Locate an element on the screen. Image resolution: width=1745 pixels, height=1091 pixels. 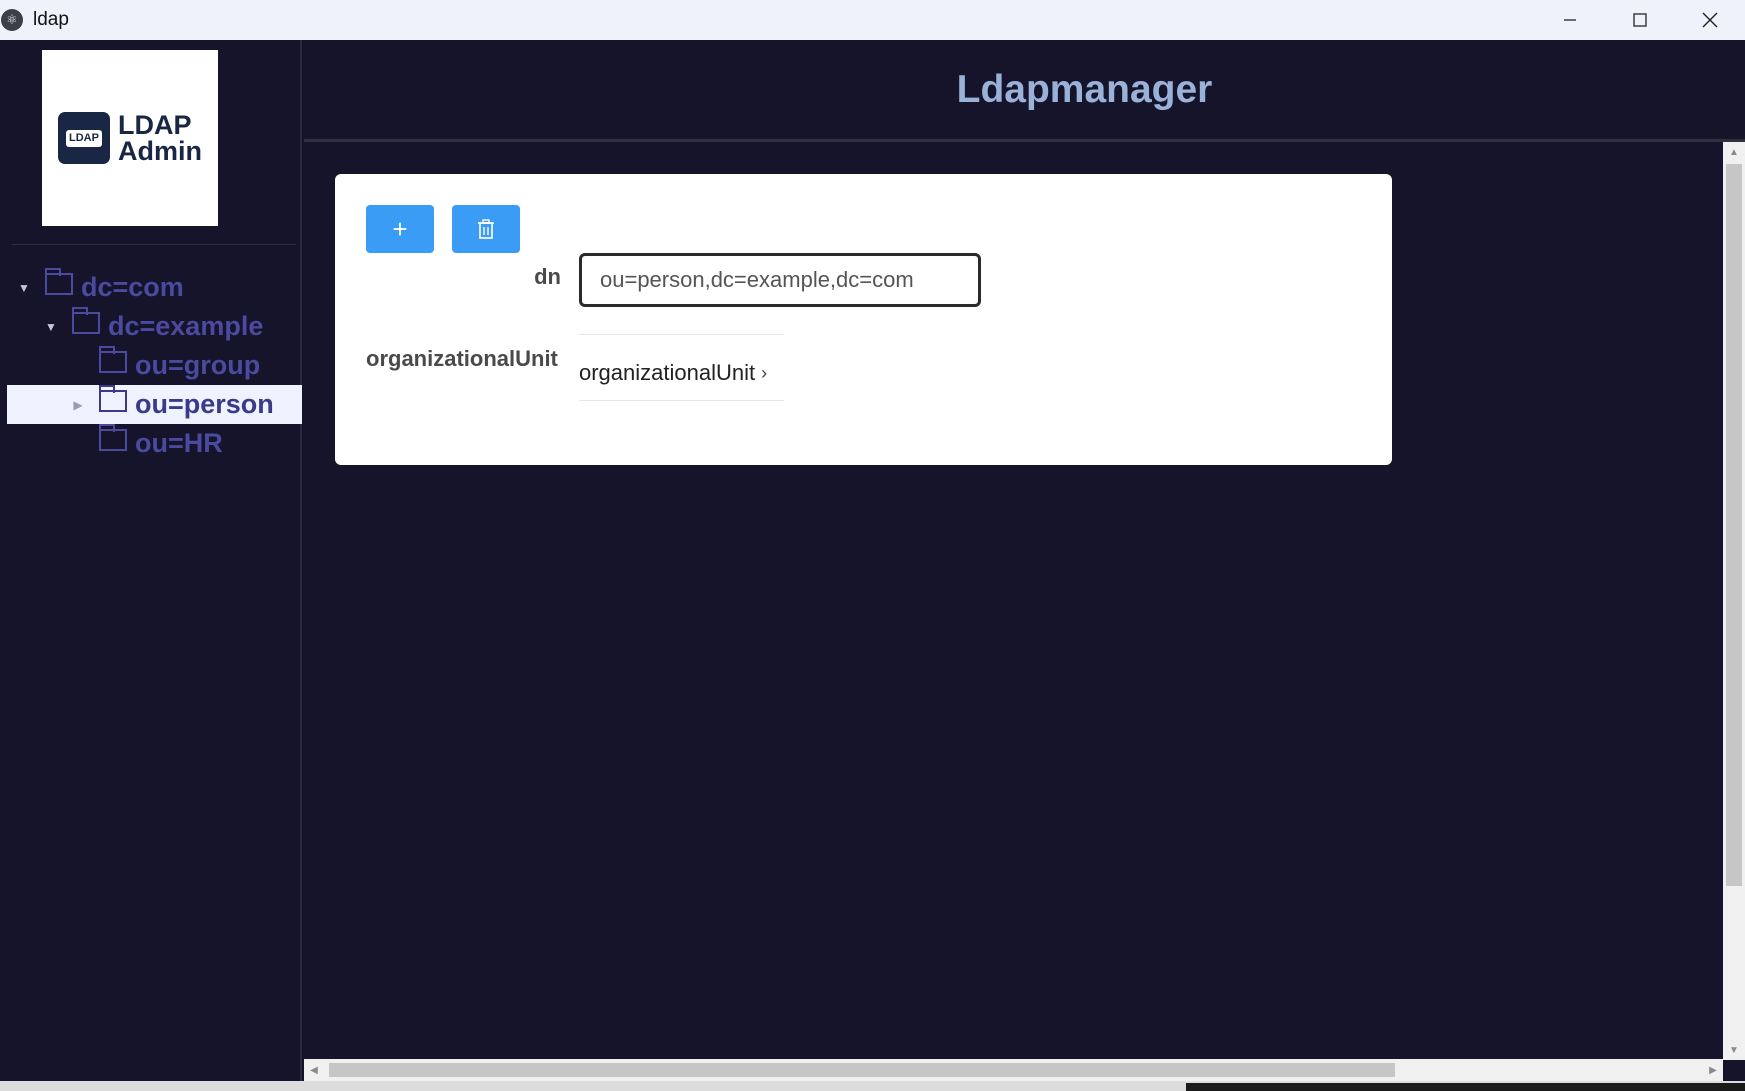
tree-node-label: dc=com is located at coordinates (132, 287).